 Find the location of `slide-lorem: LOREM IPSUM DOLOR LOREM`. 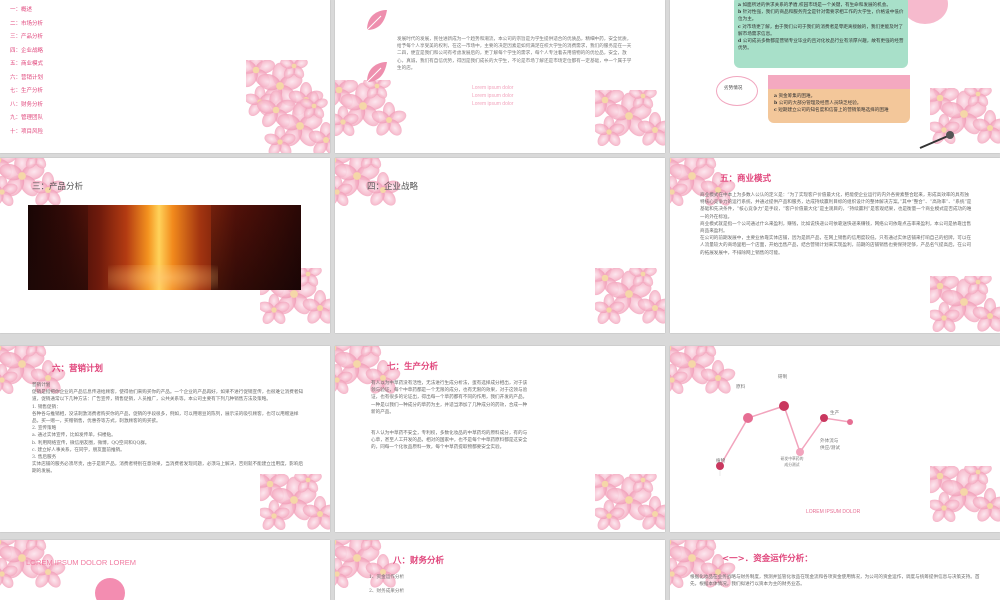

slide-lorem: LOREM IPSUM DOLOR LOREM is located at coordinates (165, 570).